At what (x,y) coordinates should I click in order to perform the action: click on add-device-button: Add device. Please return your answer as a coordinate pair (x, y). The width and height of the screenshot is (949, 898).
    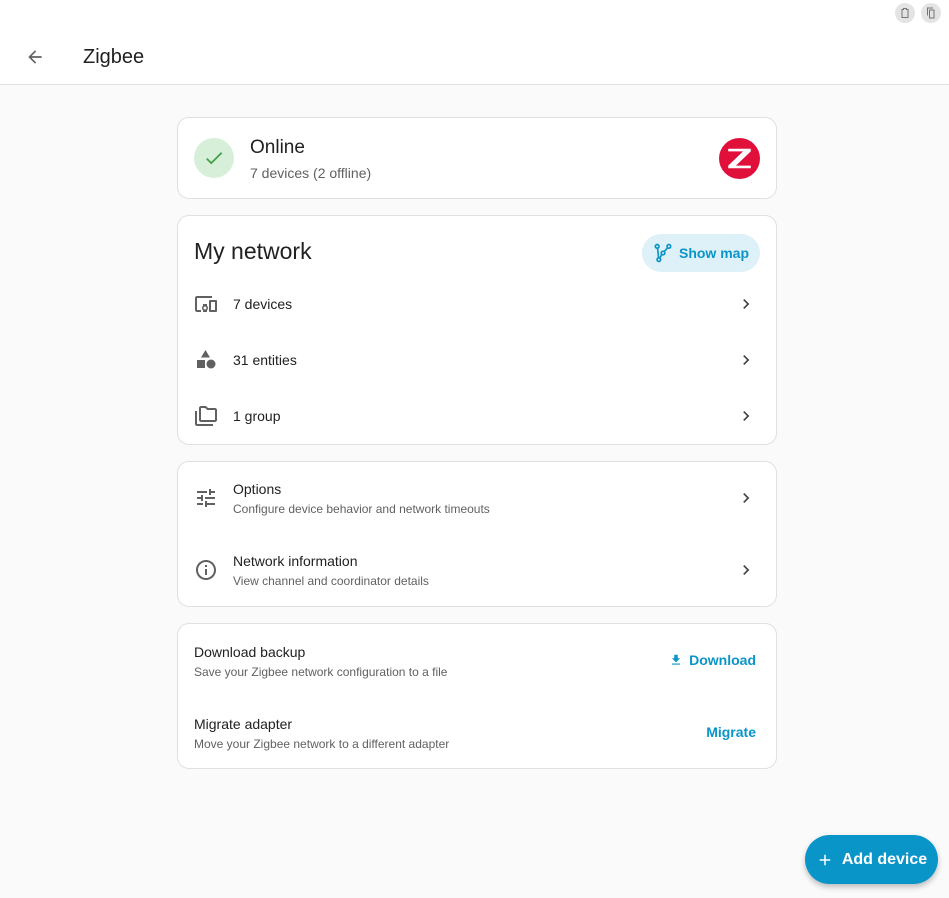
    Looking at the image, I should click on (871, 859).